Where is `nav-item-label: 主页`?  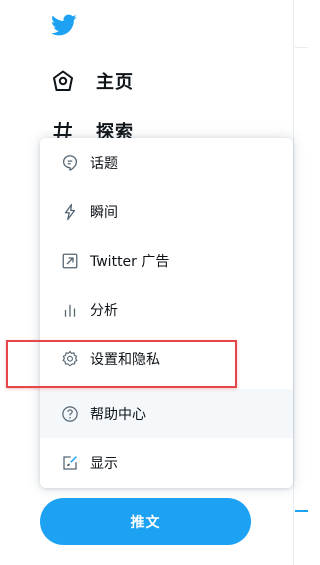
nav-item-label: 主页 is located at coordinates (115, 82).